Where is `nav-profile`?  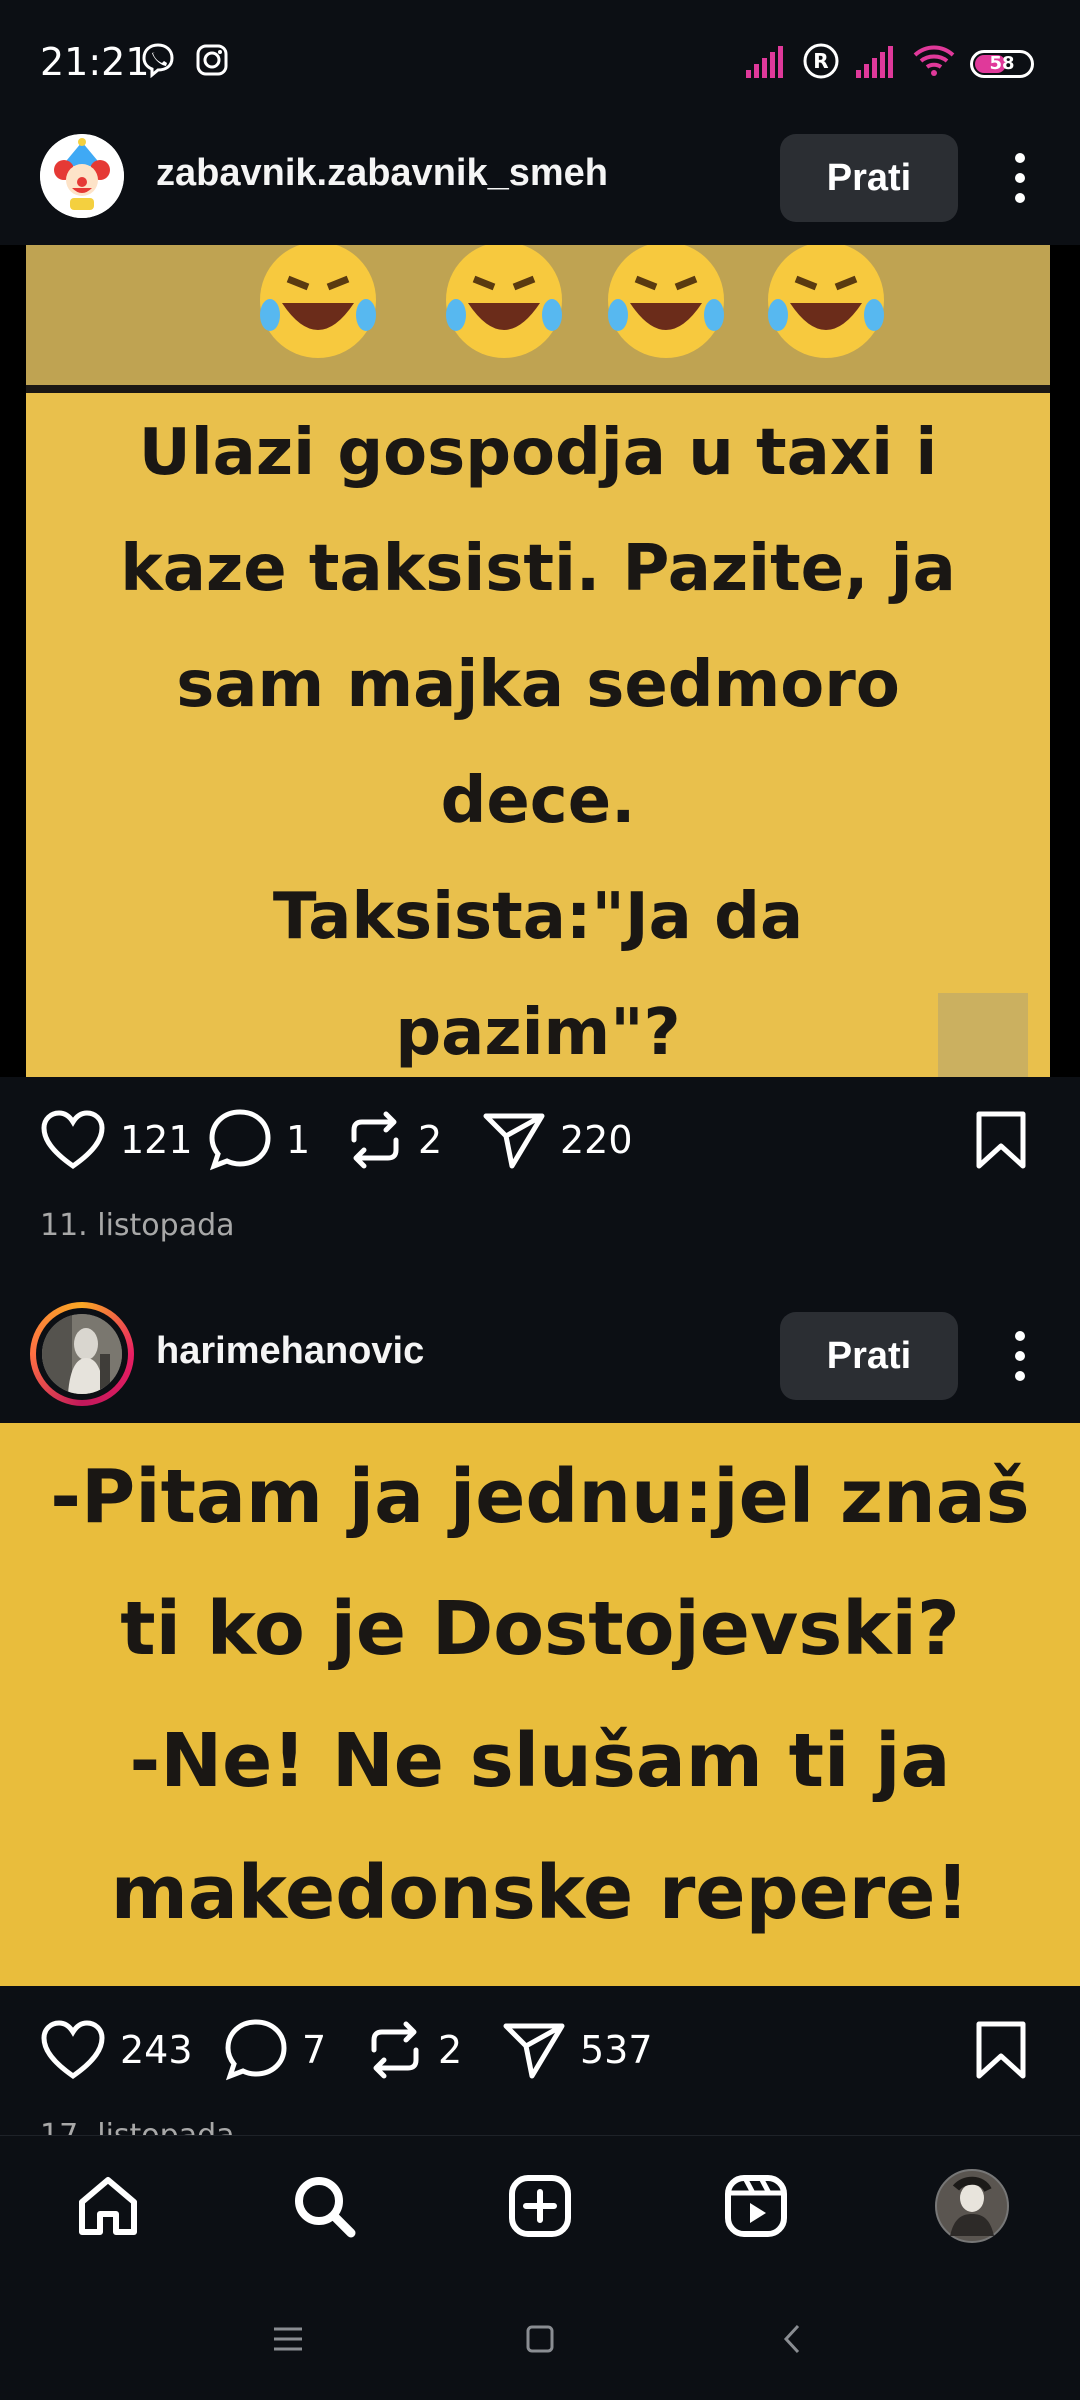
nav-profile is located at coordinates (972, 2206).